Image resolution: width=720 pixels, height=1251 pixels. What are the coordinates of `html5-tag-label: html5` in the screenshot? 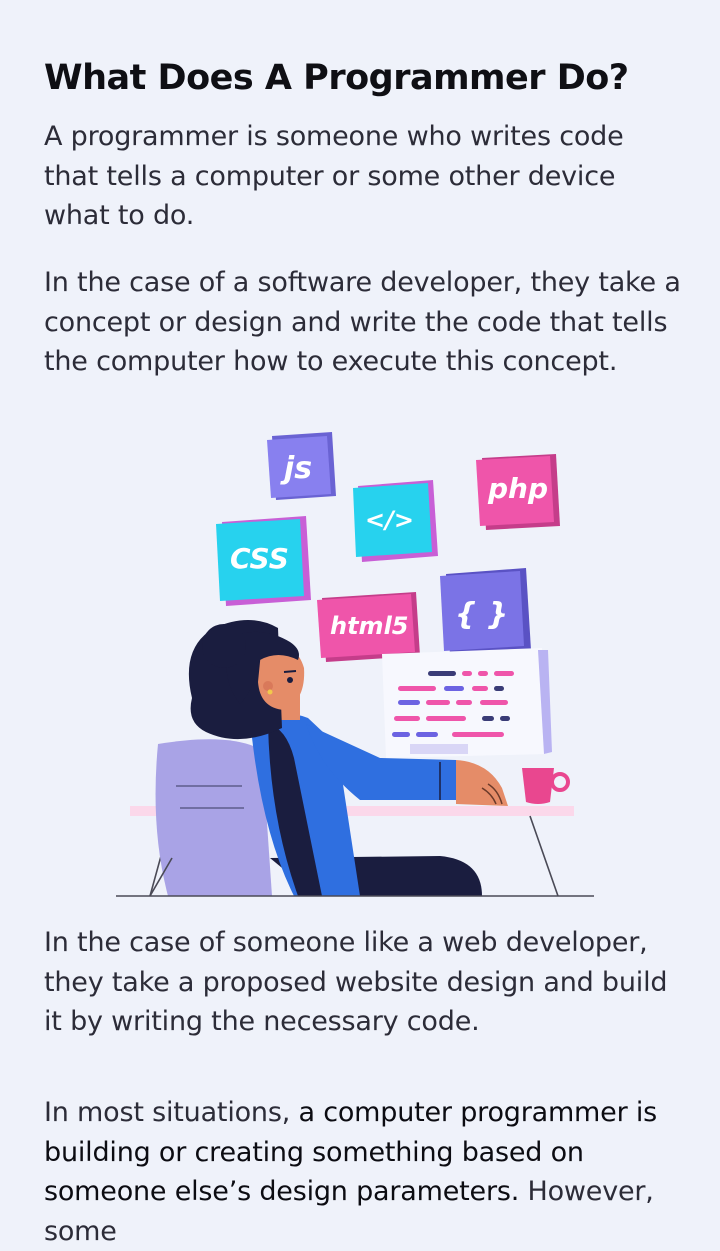 It's located at (369, 626).